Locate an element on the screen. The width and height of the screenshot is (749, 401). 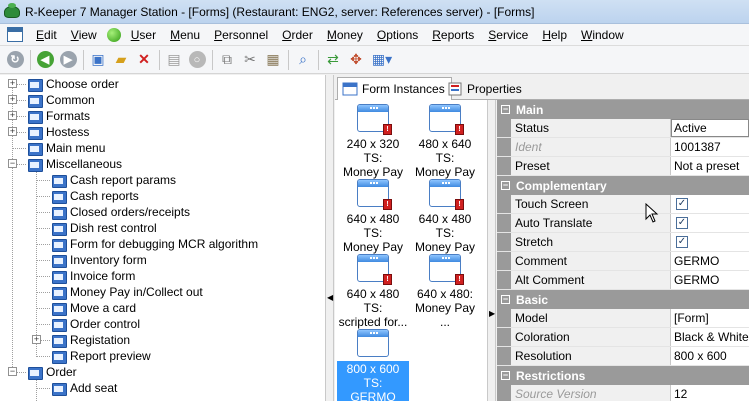
collapse-left-icon: ◀ is located at coordinates (330, 297).